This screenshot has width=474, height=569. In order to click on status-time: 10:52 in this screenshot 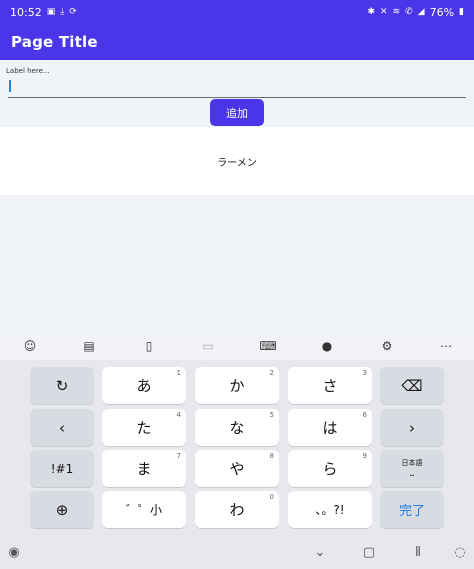, I will do `click(26, 12)`.